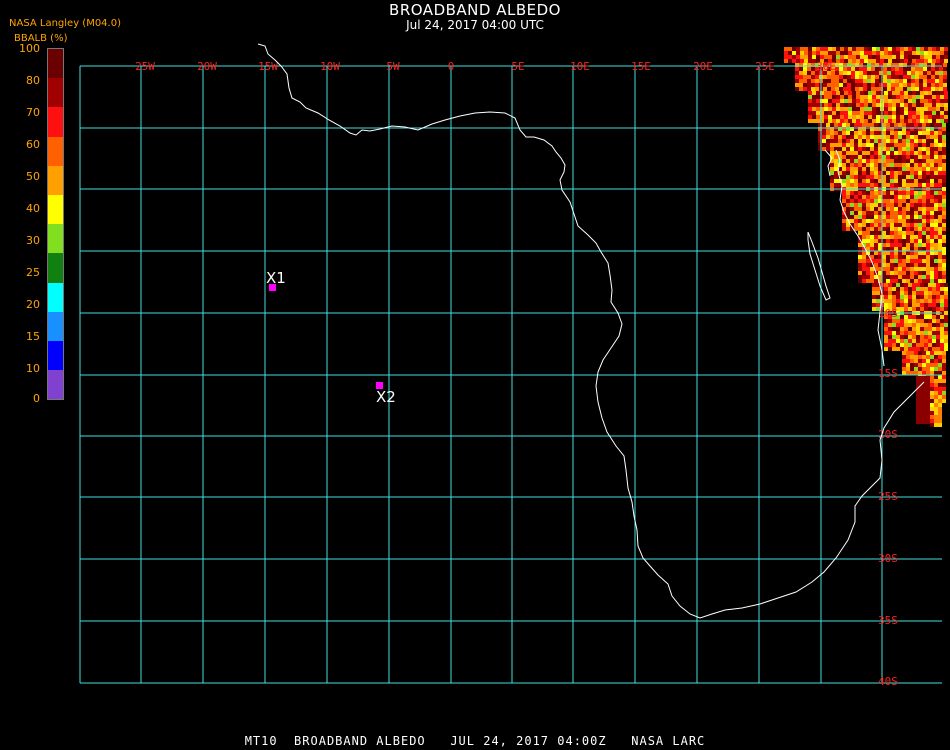  Describe the element at coordinates (330, 66) in the screenshot. I see `longitude-label: 10W` at that location.